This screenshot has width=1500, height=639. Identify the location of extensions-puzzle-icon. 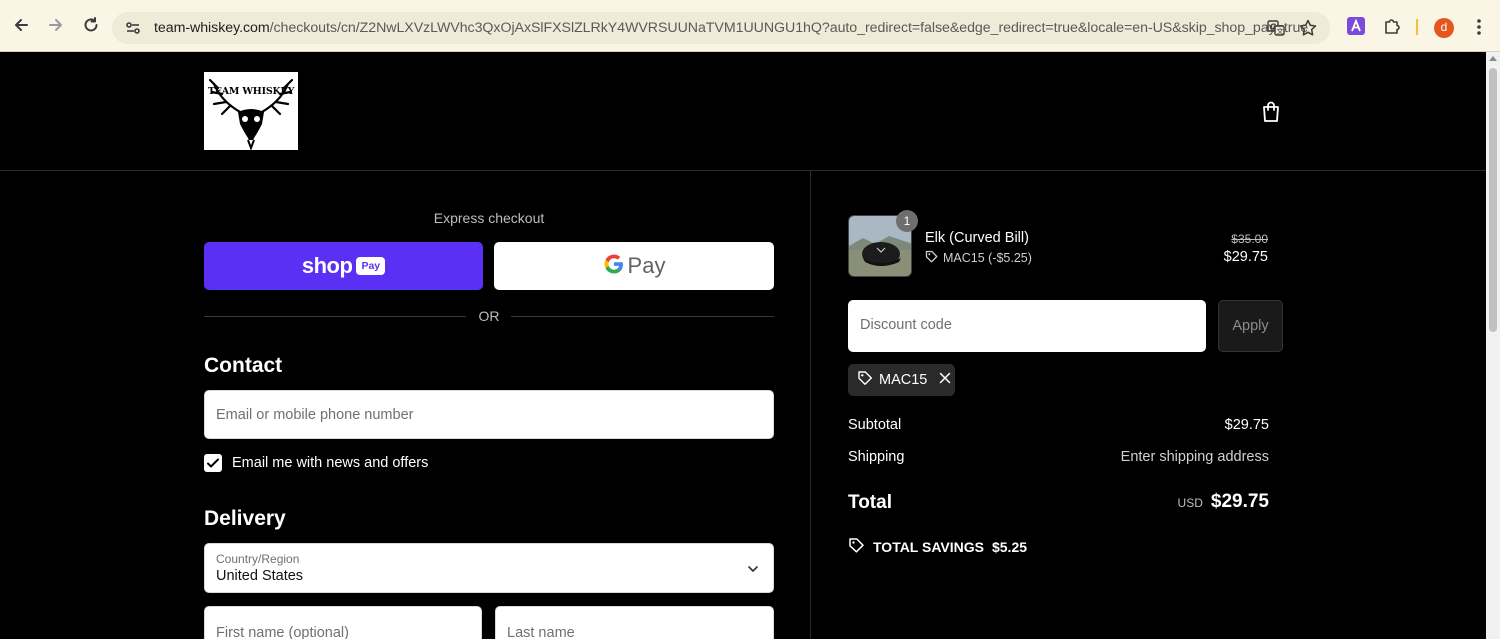
(1392, 26).